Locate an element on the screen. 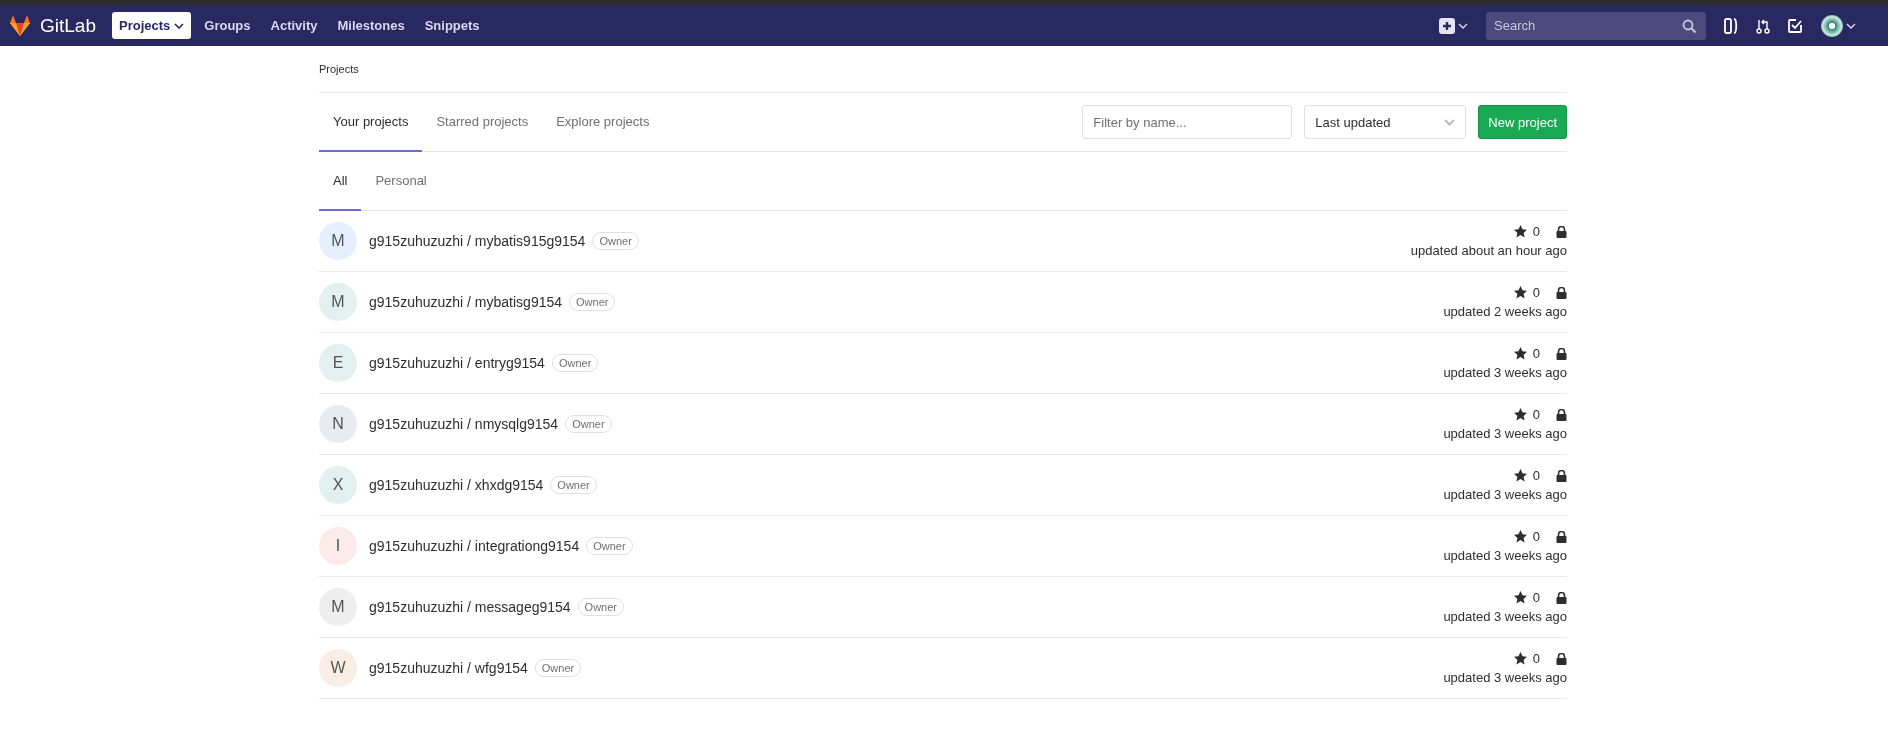 Image resolution: width=1888 pixels, height=753 pixels. gitlab-logo: GitLab is located at coordinates (52, 25).